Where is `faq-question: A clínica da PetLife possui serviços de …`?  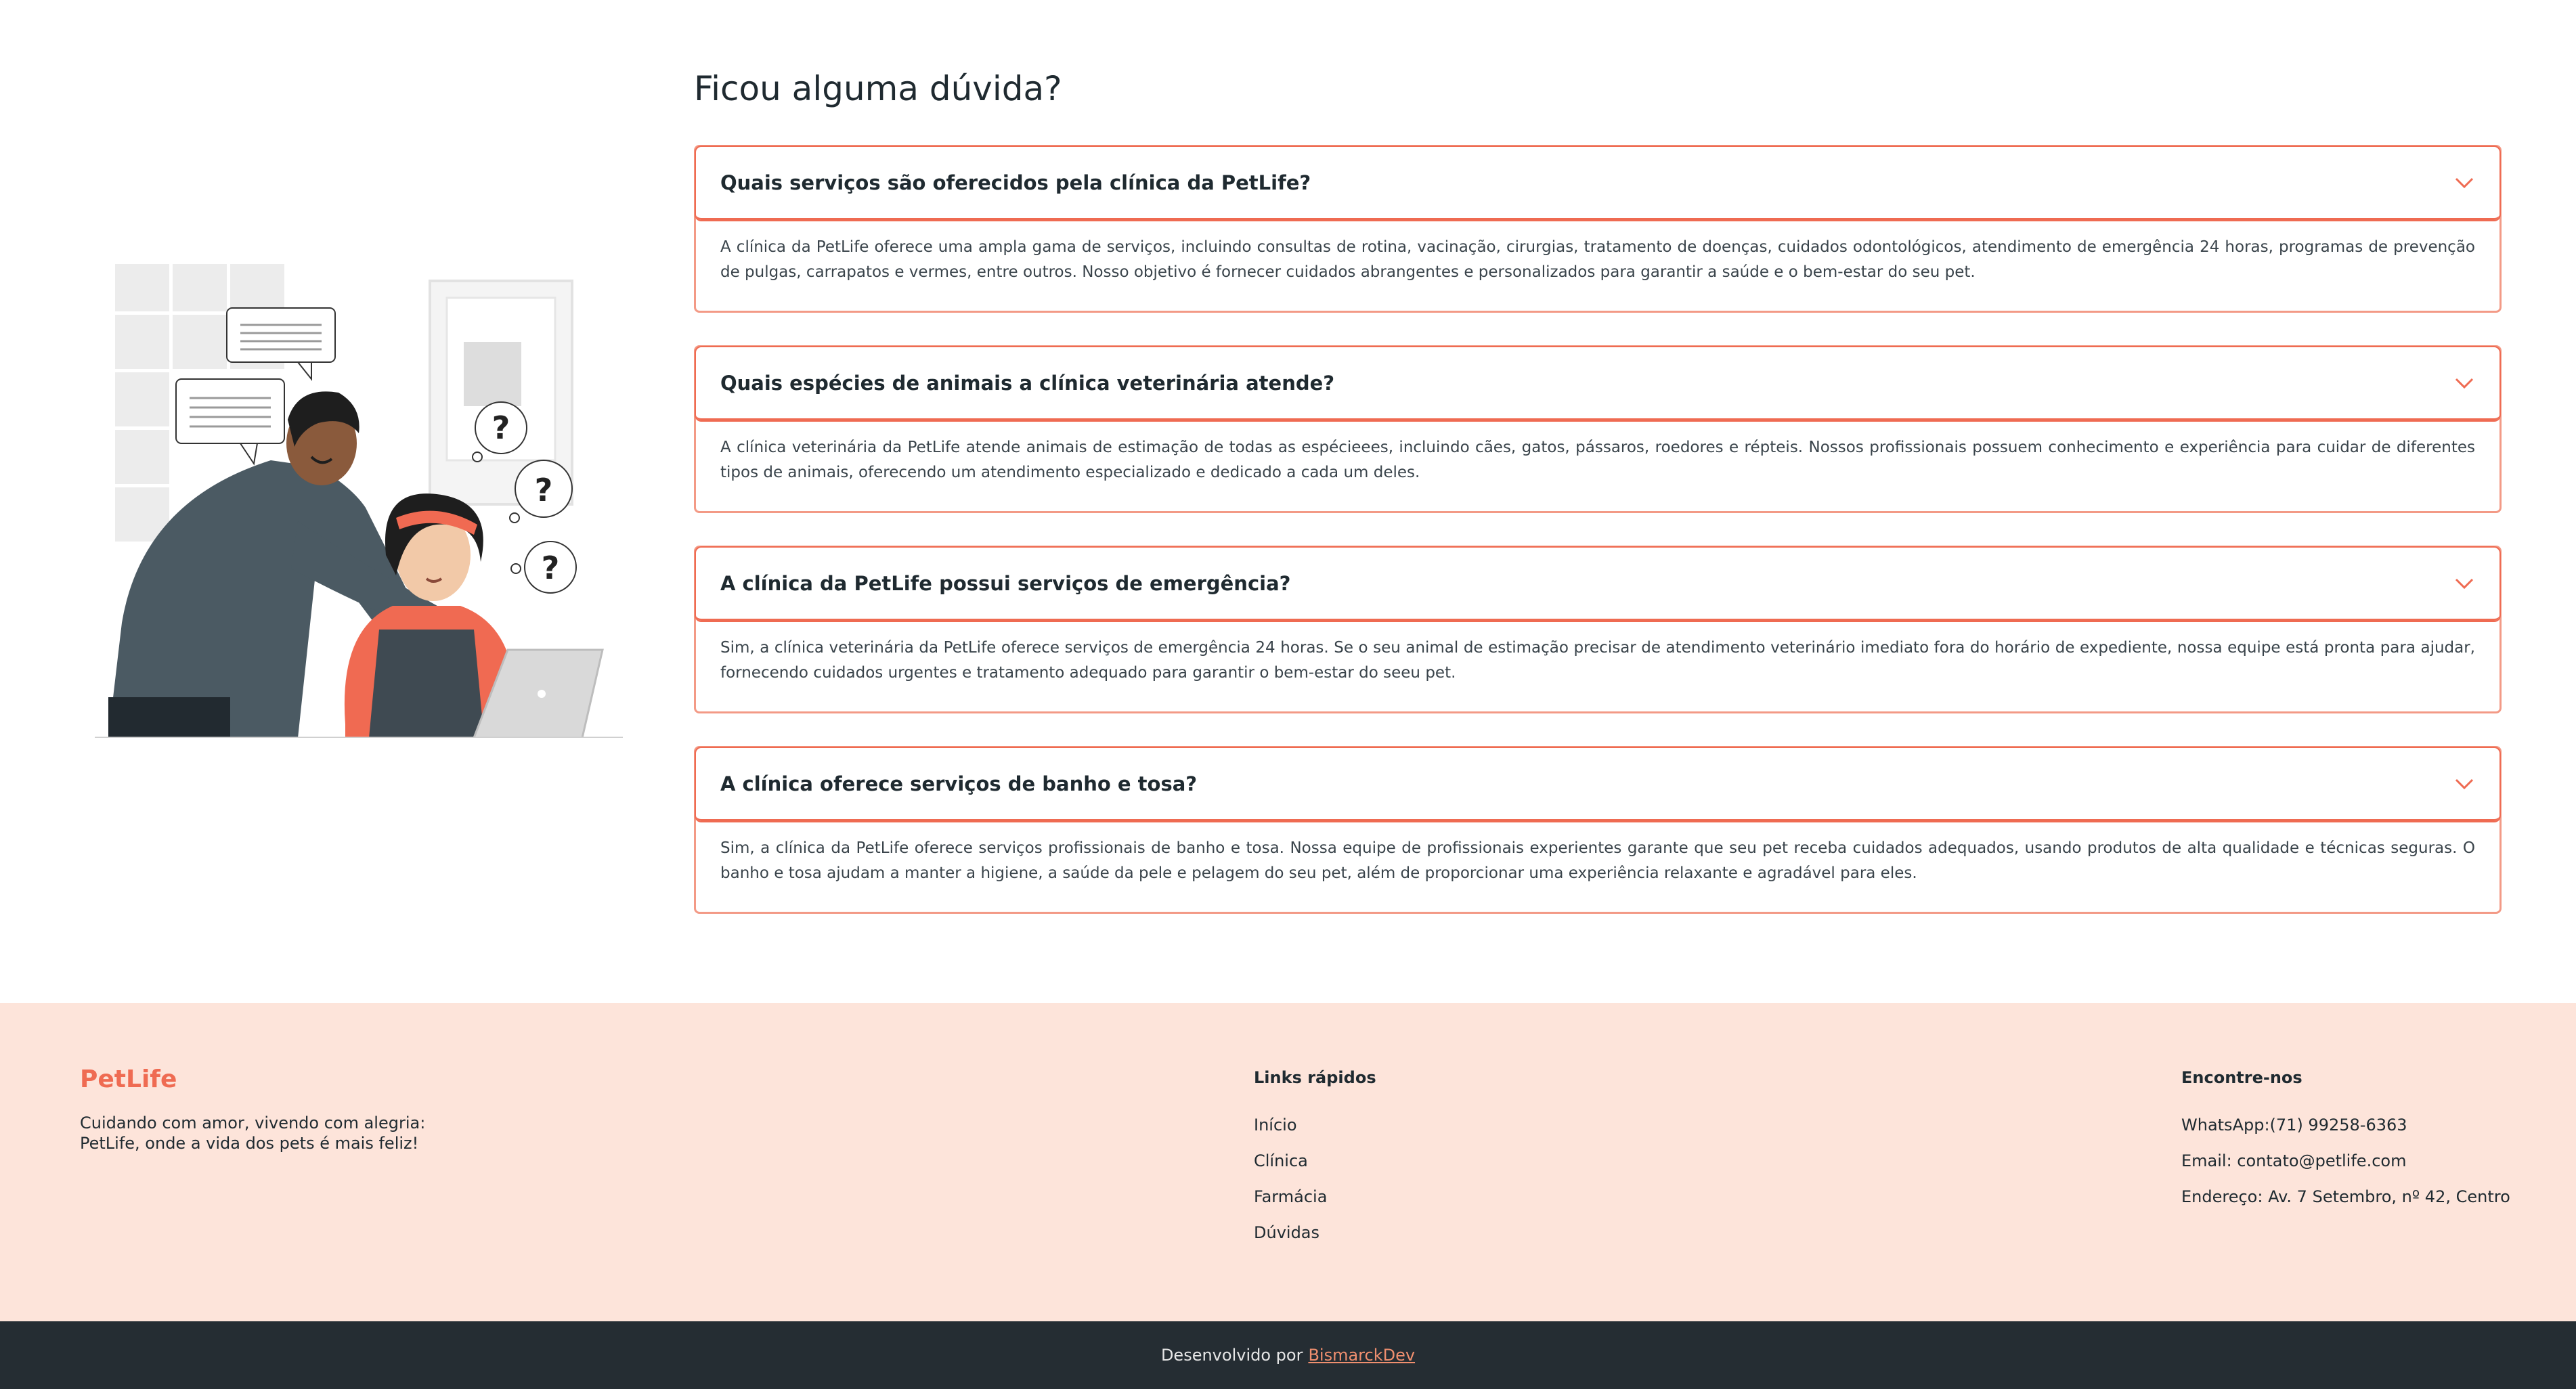
faq-question: A clínica da PetLife possui serviços de … is located at coordinates (1005, 583).